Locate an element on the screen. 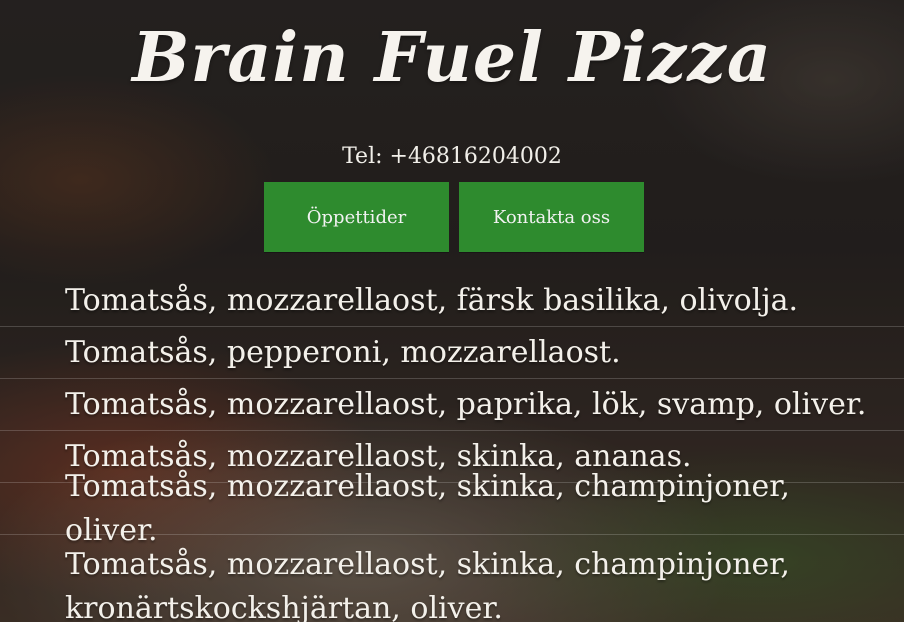  menu-item-description: Tomatsås, pepperoni, mozzarellaost. is located at coordinates (343, 352).